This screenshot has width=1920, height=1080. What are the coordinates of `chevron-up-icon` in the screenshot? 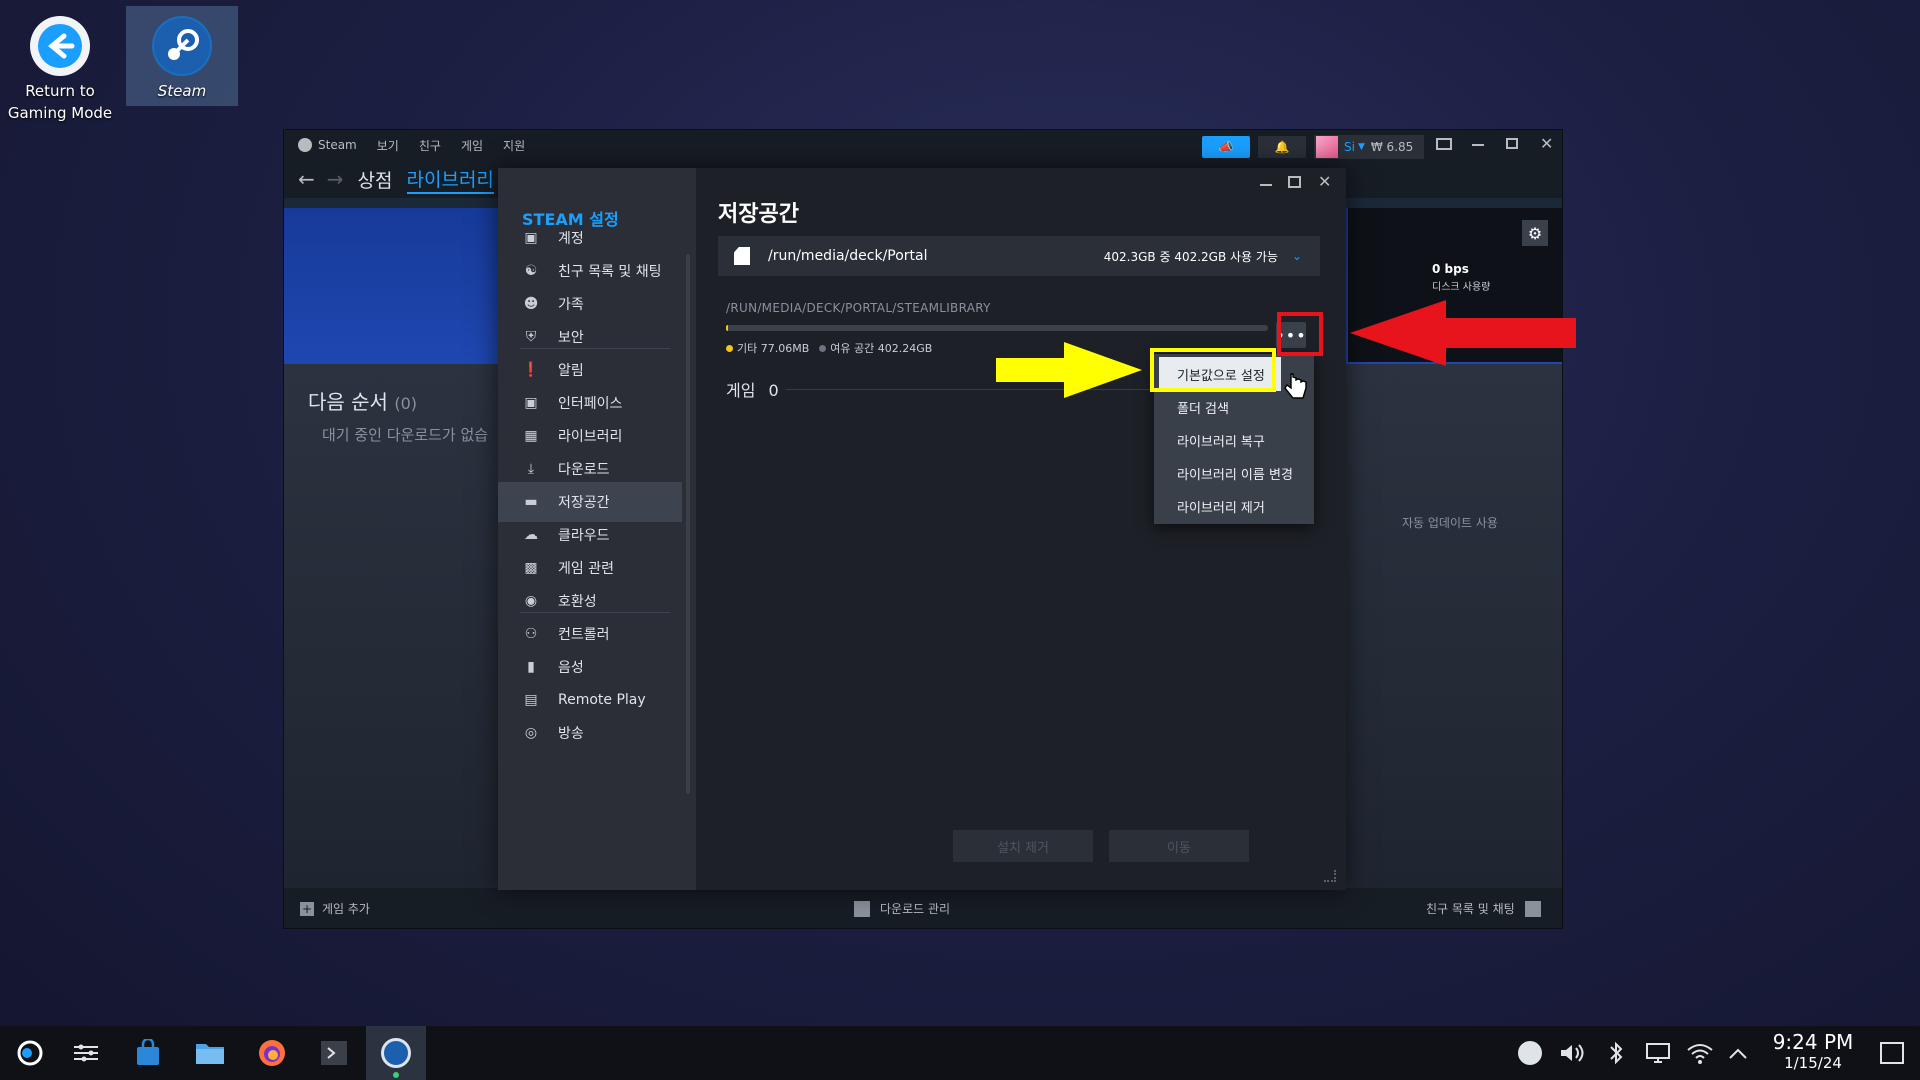 It's located at (1738, 1053).